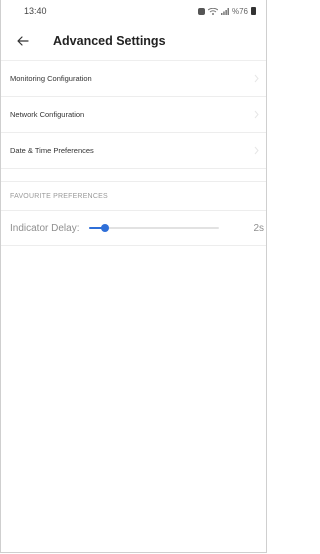 The height and width of the screenshot is (554, 320). I want to click on section-spacer, so click(133, 175).